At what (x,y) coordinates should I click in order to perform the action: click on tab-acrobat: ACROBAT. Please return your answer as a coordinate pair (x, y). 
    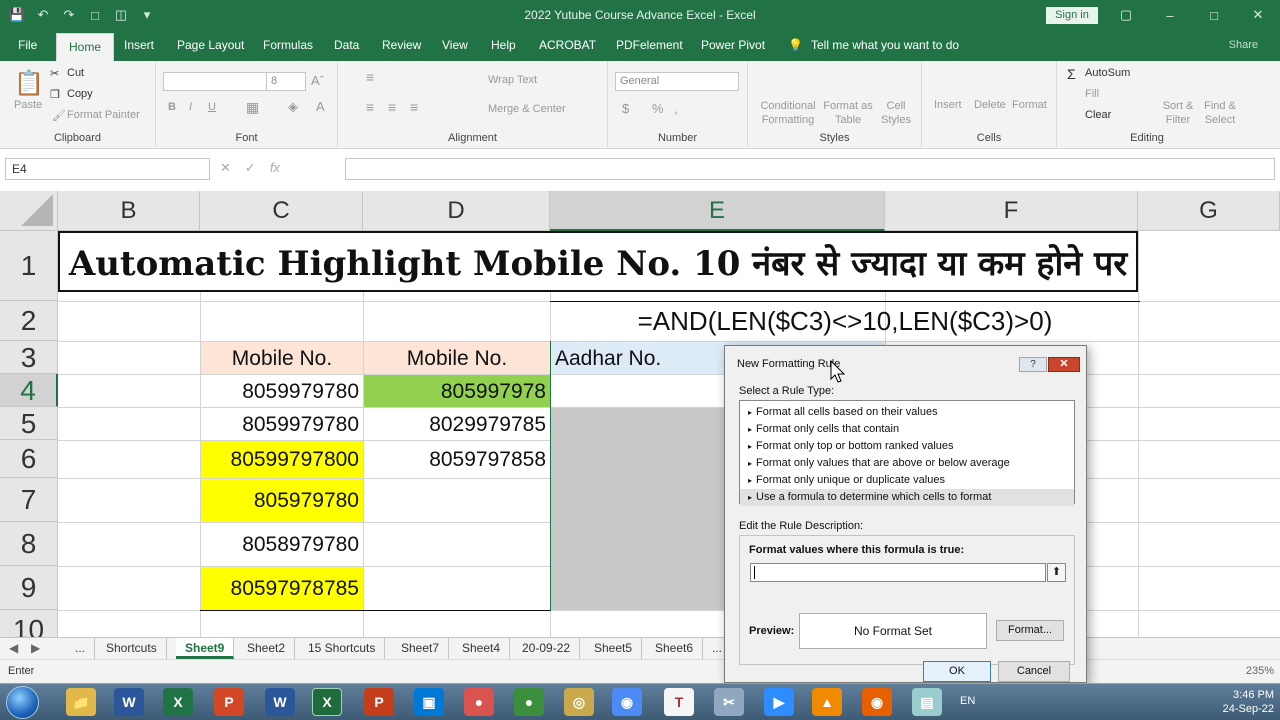
    Looking at the image, I should click on (567, 45).